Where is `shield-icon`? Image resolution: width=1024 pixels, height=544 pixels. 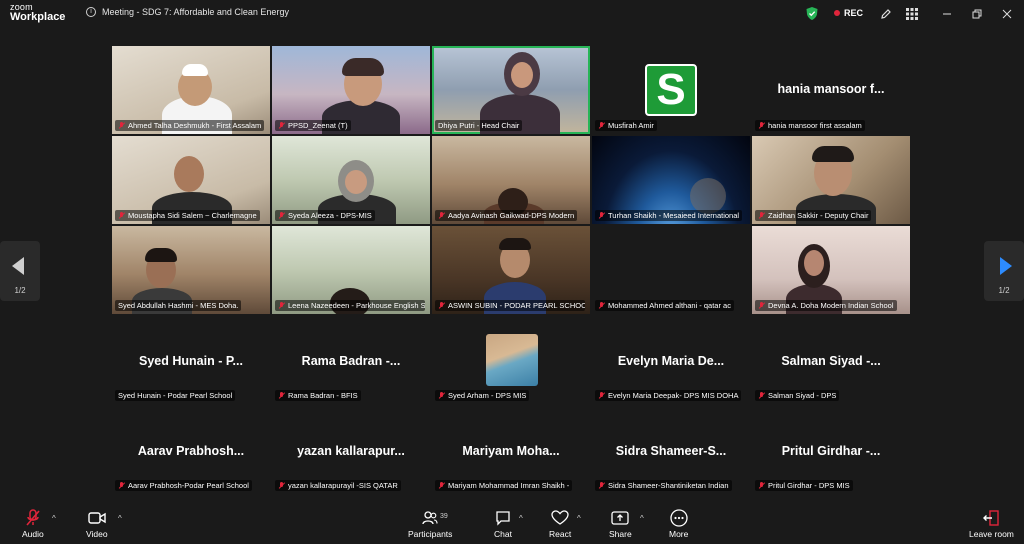 shield-icon is located at coordinates (812, 13).